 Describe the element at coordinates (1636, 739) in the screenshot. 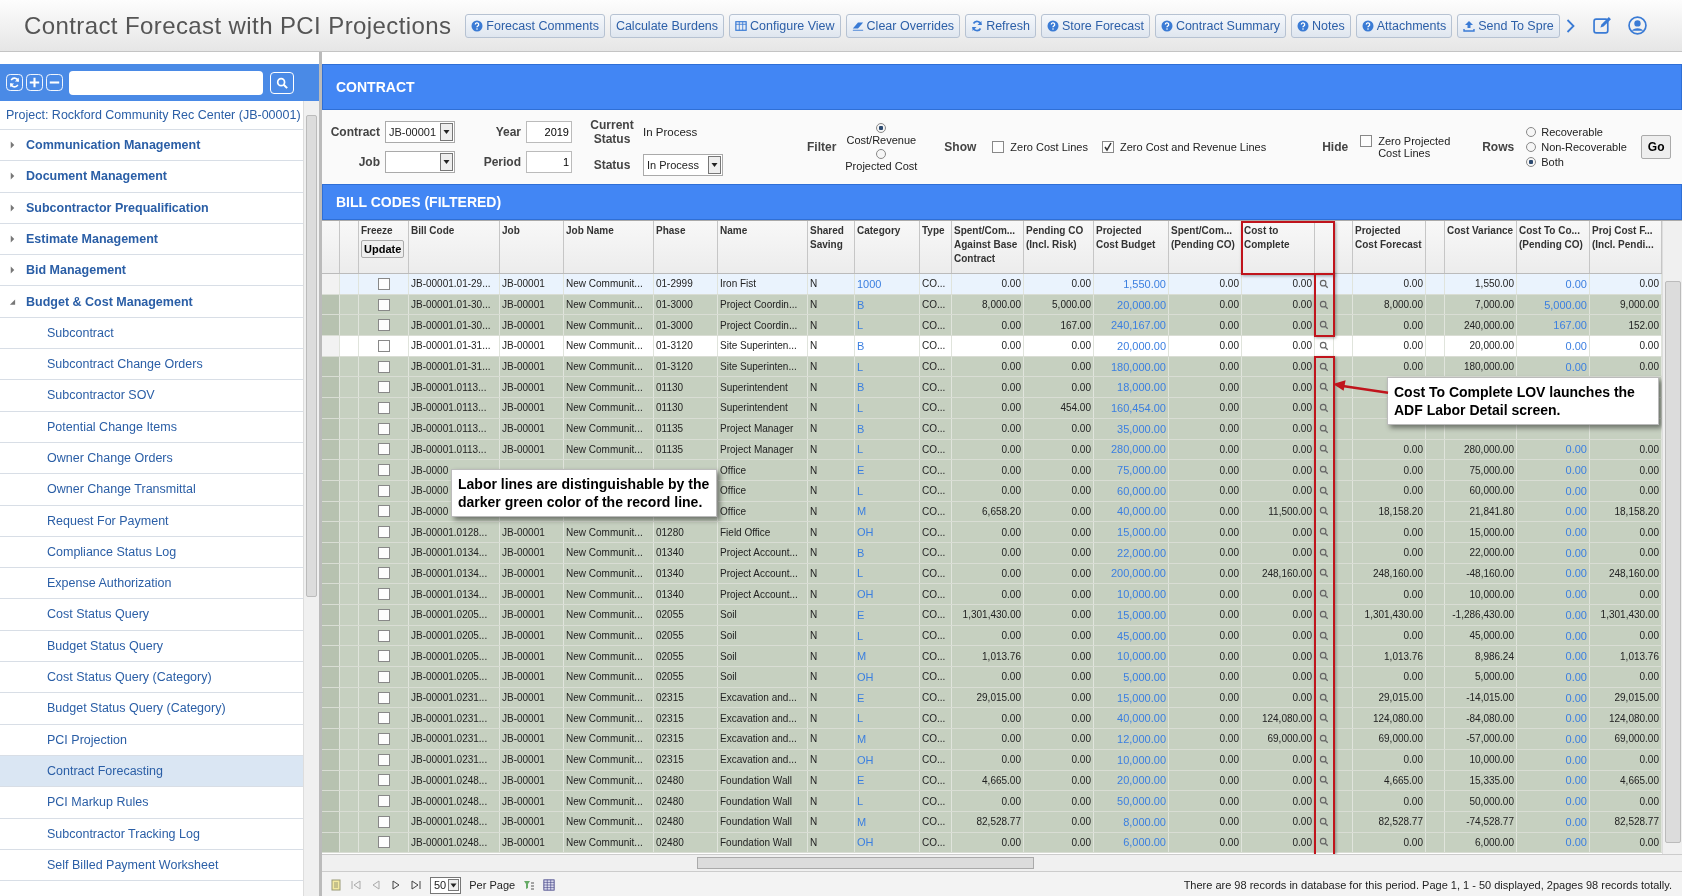

I see `table-cell: 69,000.00` at that location.